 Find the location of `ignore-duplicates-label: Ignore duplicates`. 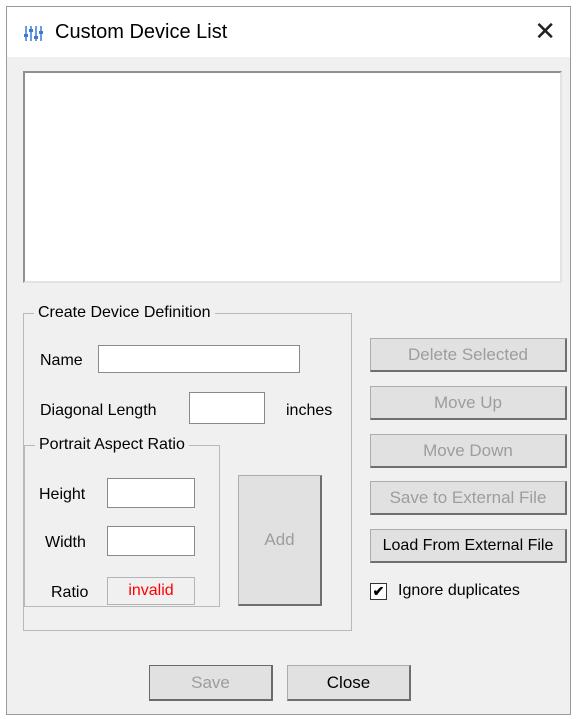

ignore-duplicates-label: Ignore duplicates is located at coordinates (459, 591).